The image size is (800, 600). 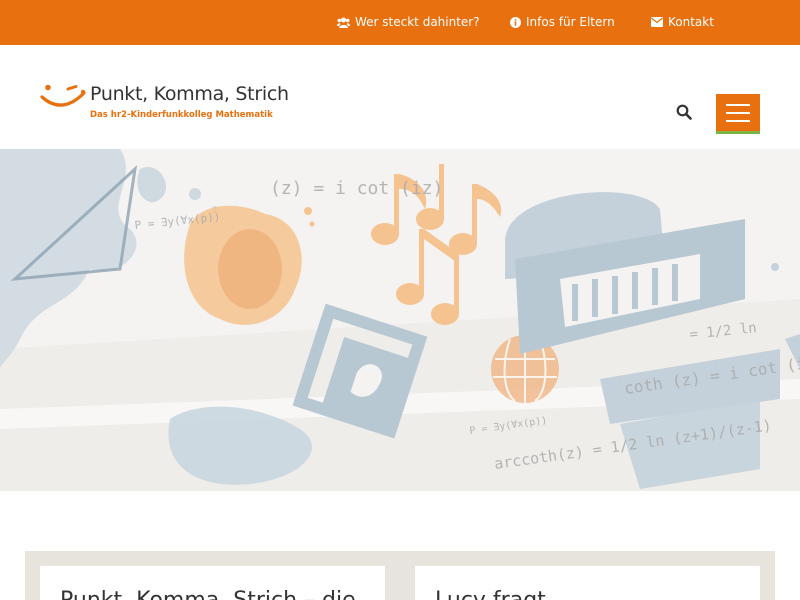 I want to click on topbar-link-parents: Infos für Eltern, so click(x=562, y=22).